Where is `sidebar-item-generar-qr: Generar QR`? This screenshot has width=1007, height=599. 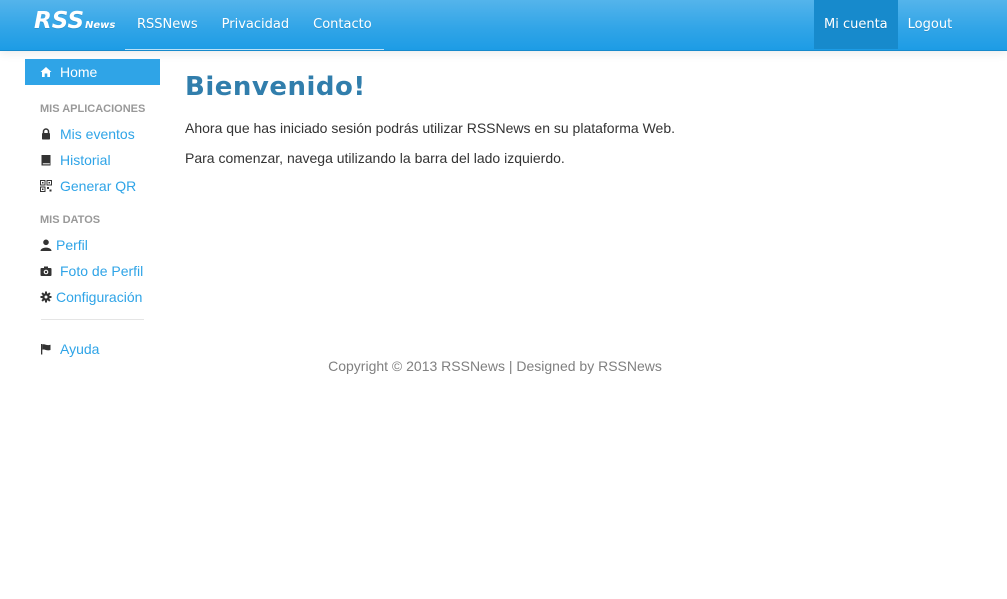
sidebar-item-generar-qr: Generar QR is located at coordinates (92, 186).